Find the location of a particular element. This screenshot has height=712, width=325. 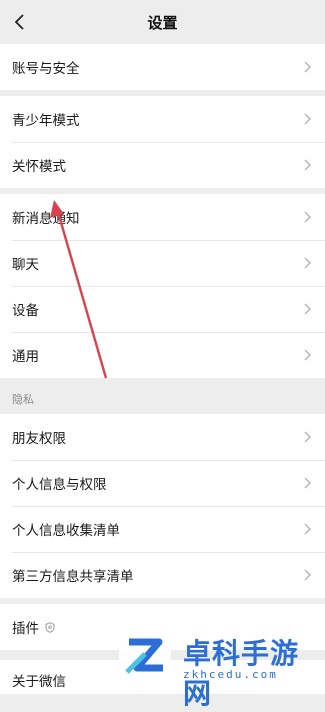

settings-item-general: 通用 is located at coordinates (162, 355).